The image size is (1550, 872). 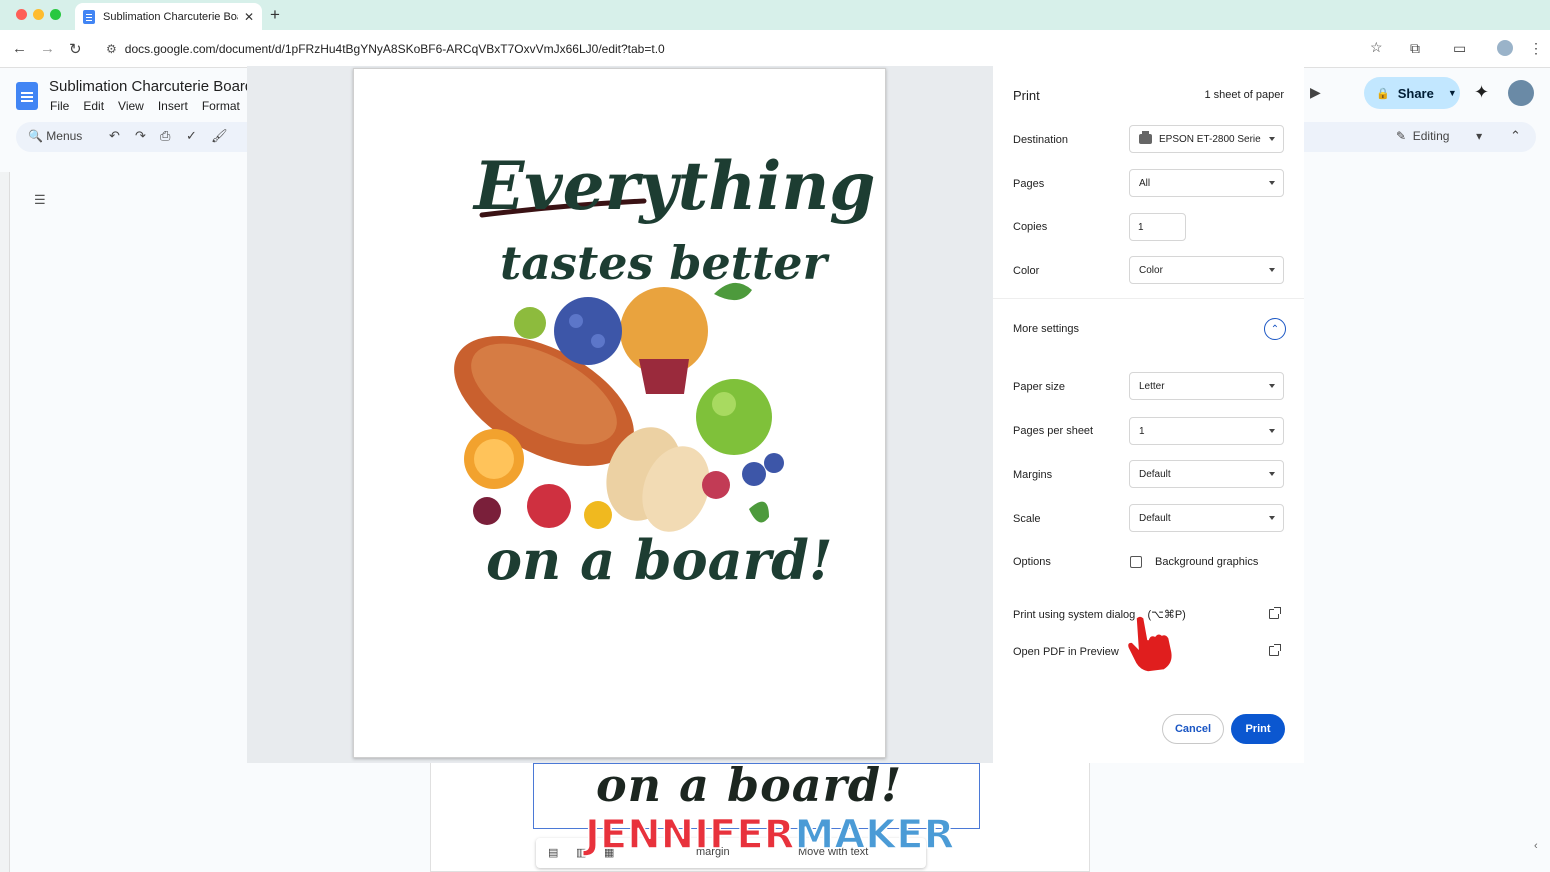 I want to click on chevron-up-icon: ⌃, so click(x=1275, y=329).